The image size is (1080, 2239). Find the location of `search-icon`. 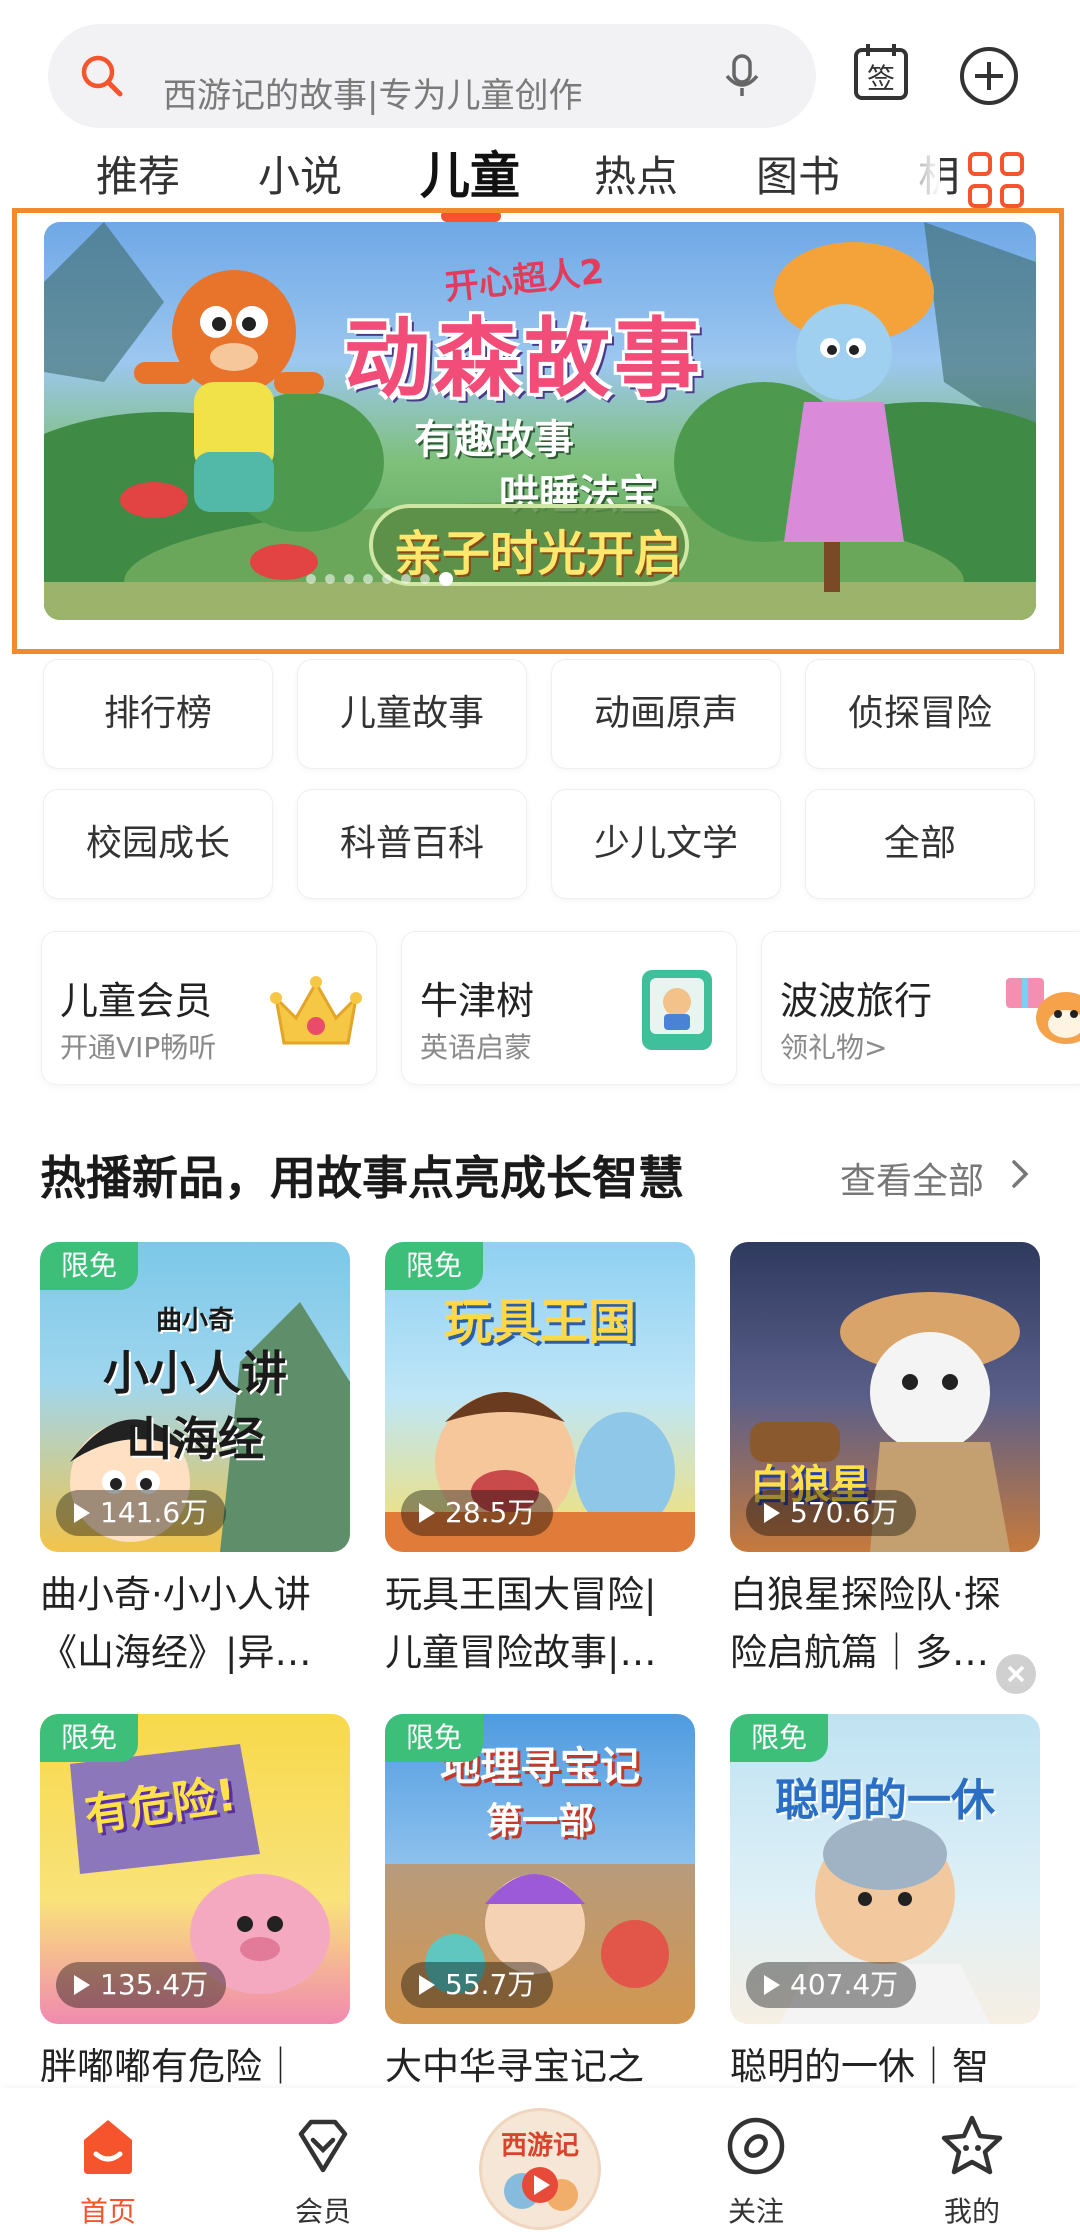

search-icon is located at coordinates (102, 76).